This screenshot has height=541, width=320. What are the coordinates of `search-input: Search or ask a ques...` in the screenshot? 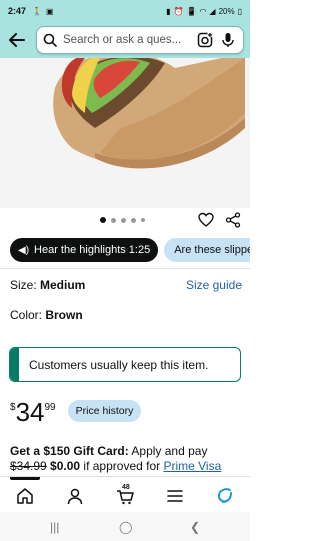 It's located at (140, 40).